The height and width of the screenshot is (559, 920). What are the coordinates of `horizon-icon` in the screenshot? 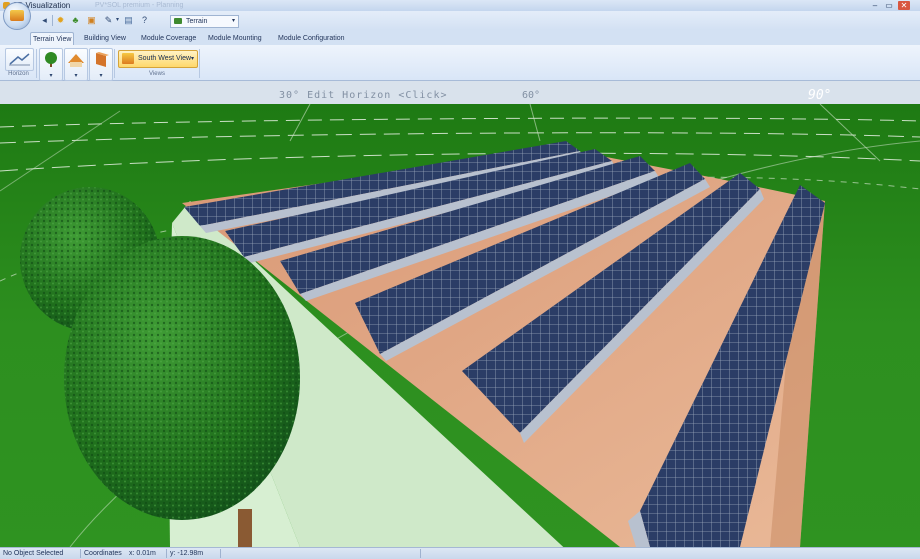 It's located at (19, 59).